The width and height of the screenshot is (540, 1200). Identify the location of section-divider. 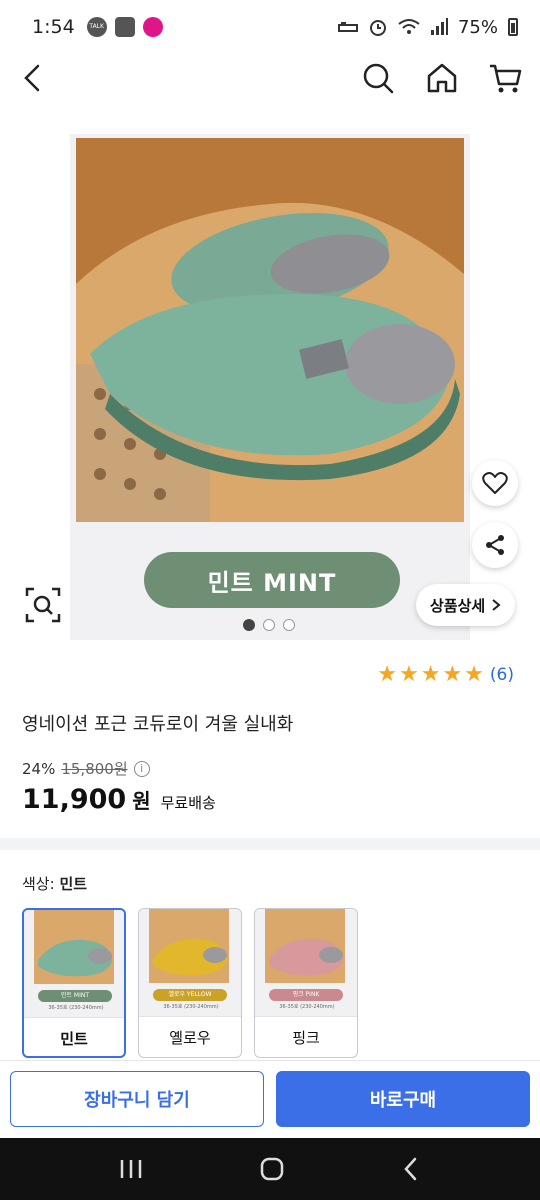
(270, 844).